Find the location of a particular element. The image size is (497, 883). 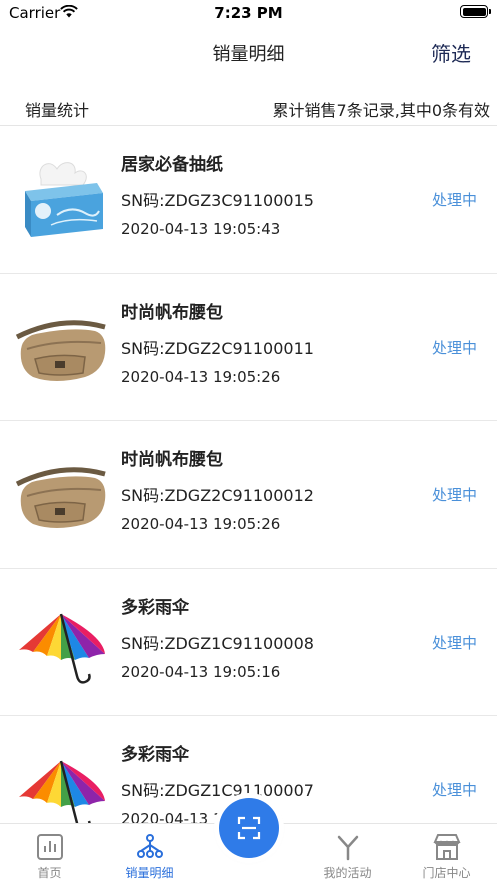

hierarchy-icon is located at coordinates (150, 846).